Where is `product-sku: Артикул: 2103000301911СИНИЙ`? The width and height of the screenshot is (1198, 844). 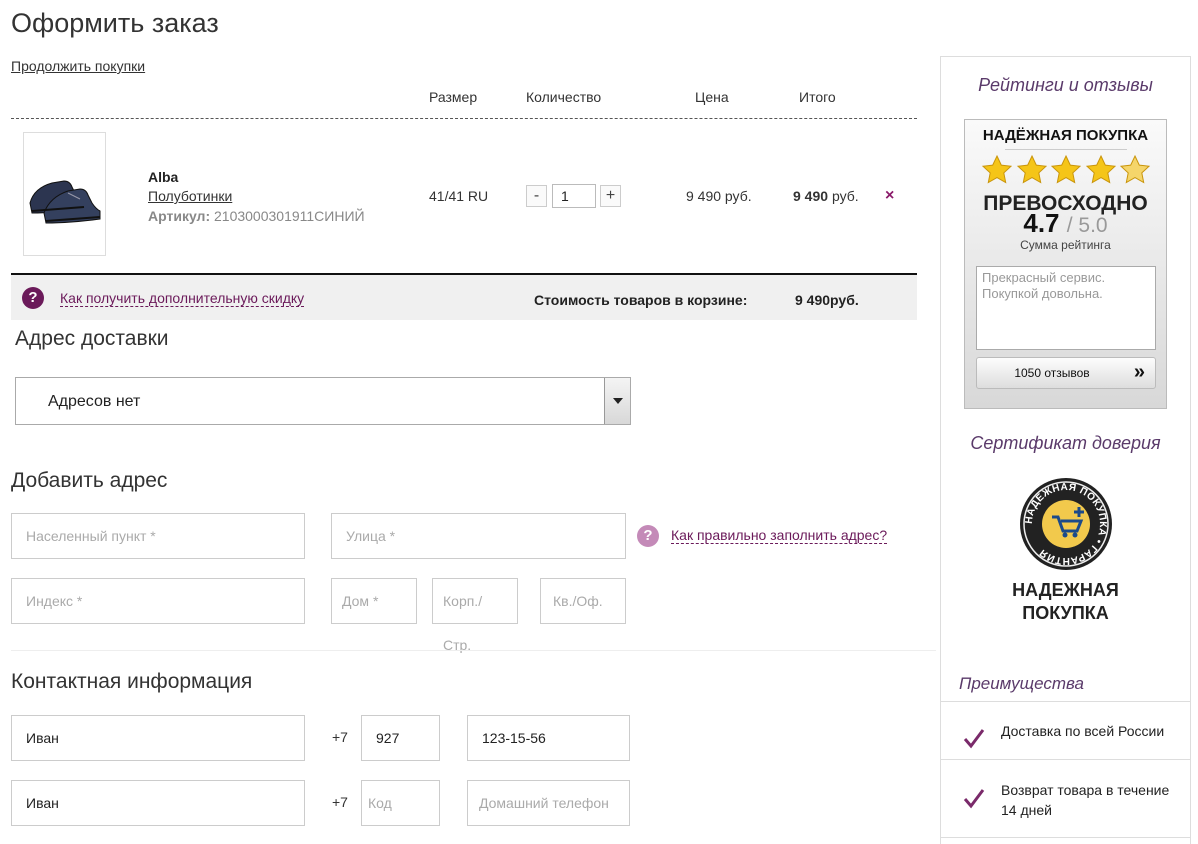 product-sku: Артикул: 2103000301911СИНИЙ is located at coordinates (256, 216).